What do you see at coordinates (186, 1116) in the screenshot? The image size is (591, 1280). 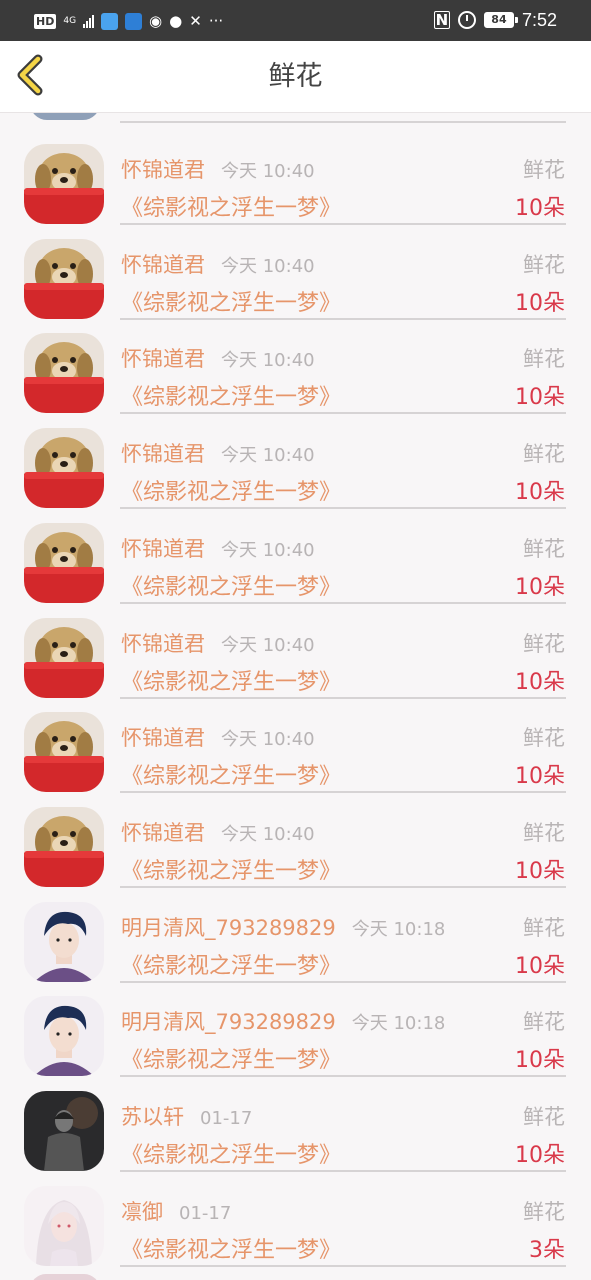 I see `username: 苏以轩 01-17` at bounding box center [186, 1116].